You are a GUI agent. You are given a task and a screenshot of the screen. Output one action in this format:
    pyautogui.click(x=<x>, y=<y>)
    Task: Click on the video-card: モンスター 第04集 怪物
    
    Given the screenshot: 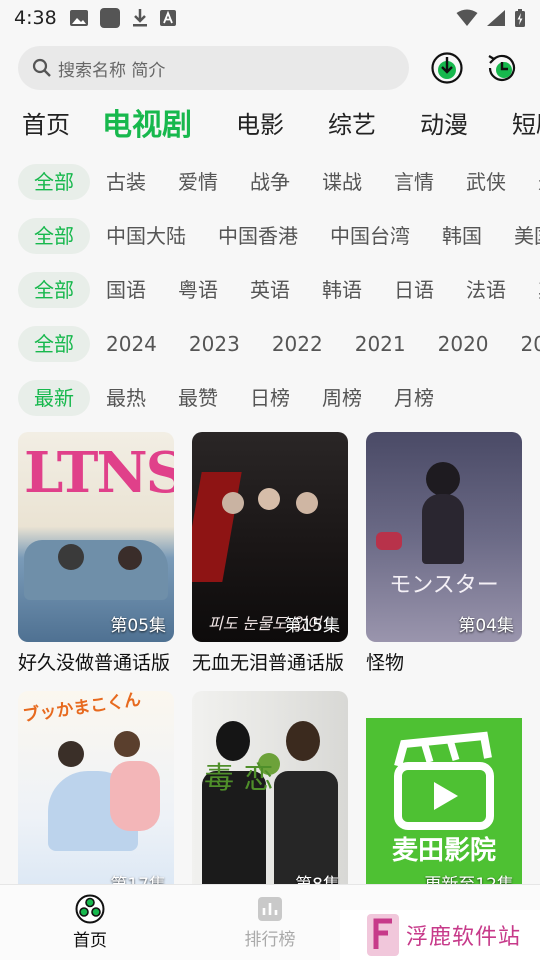 What is the action you would take?
    pyautogui.click(x=444, y=553)
    